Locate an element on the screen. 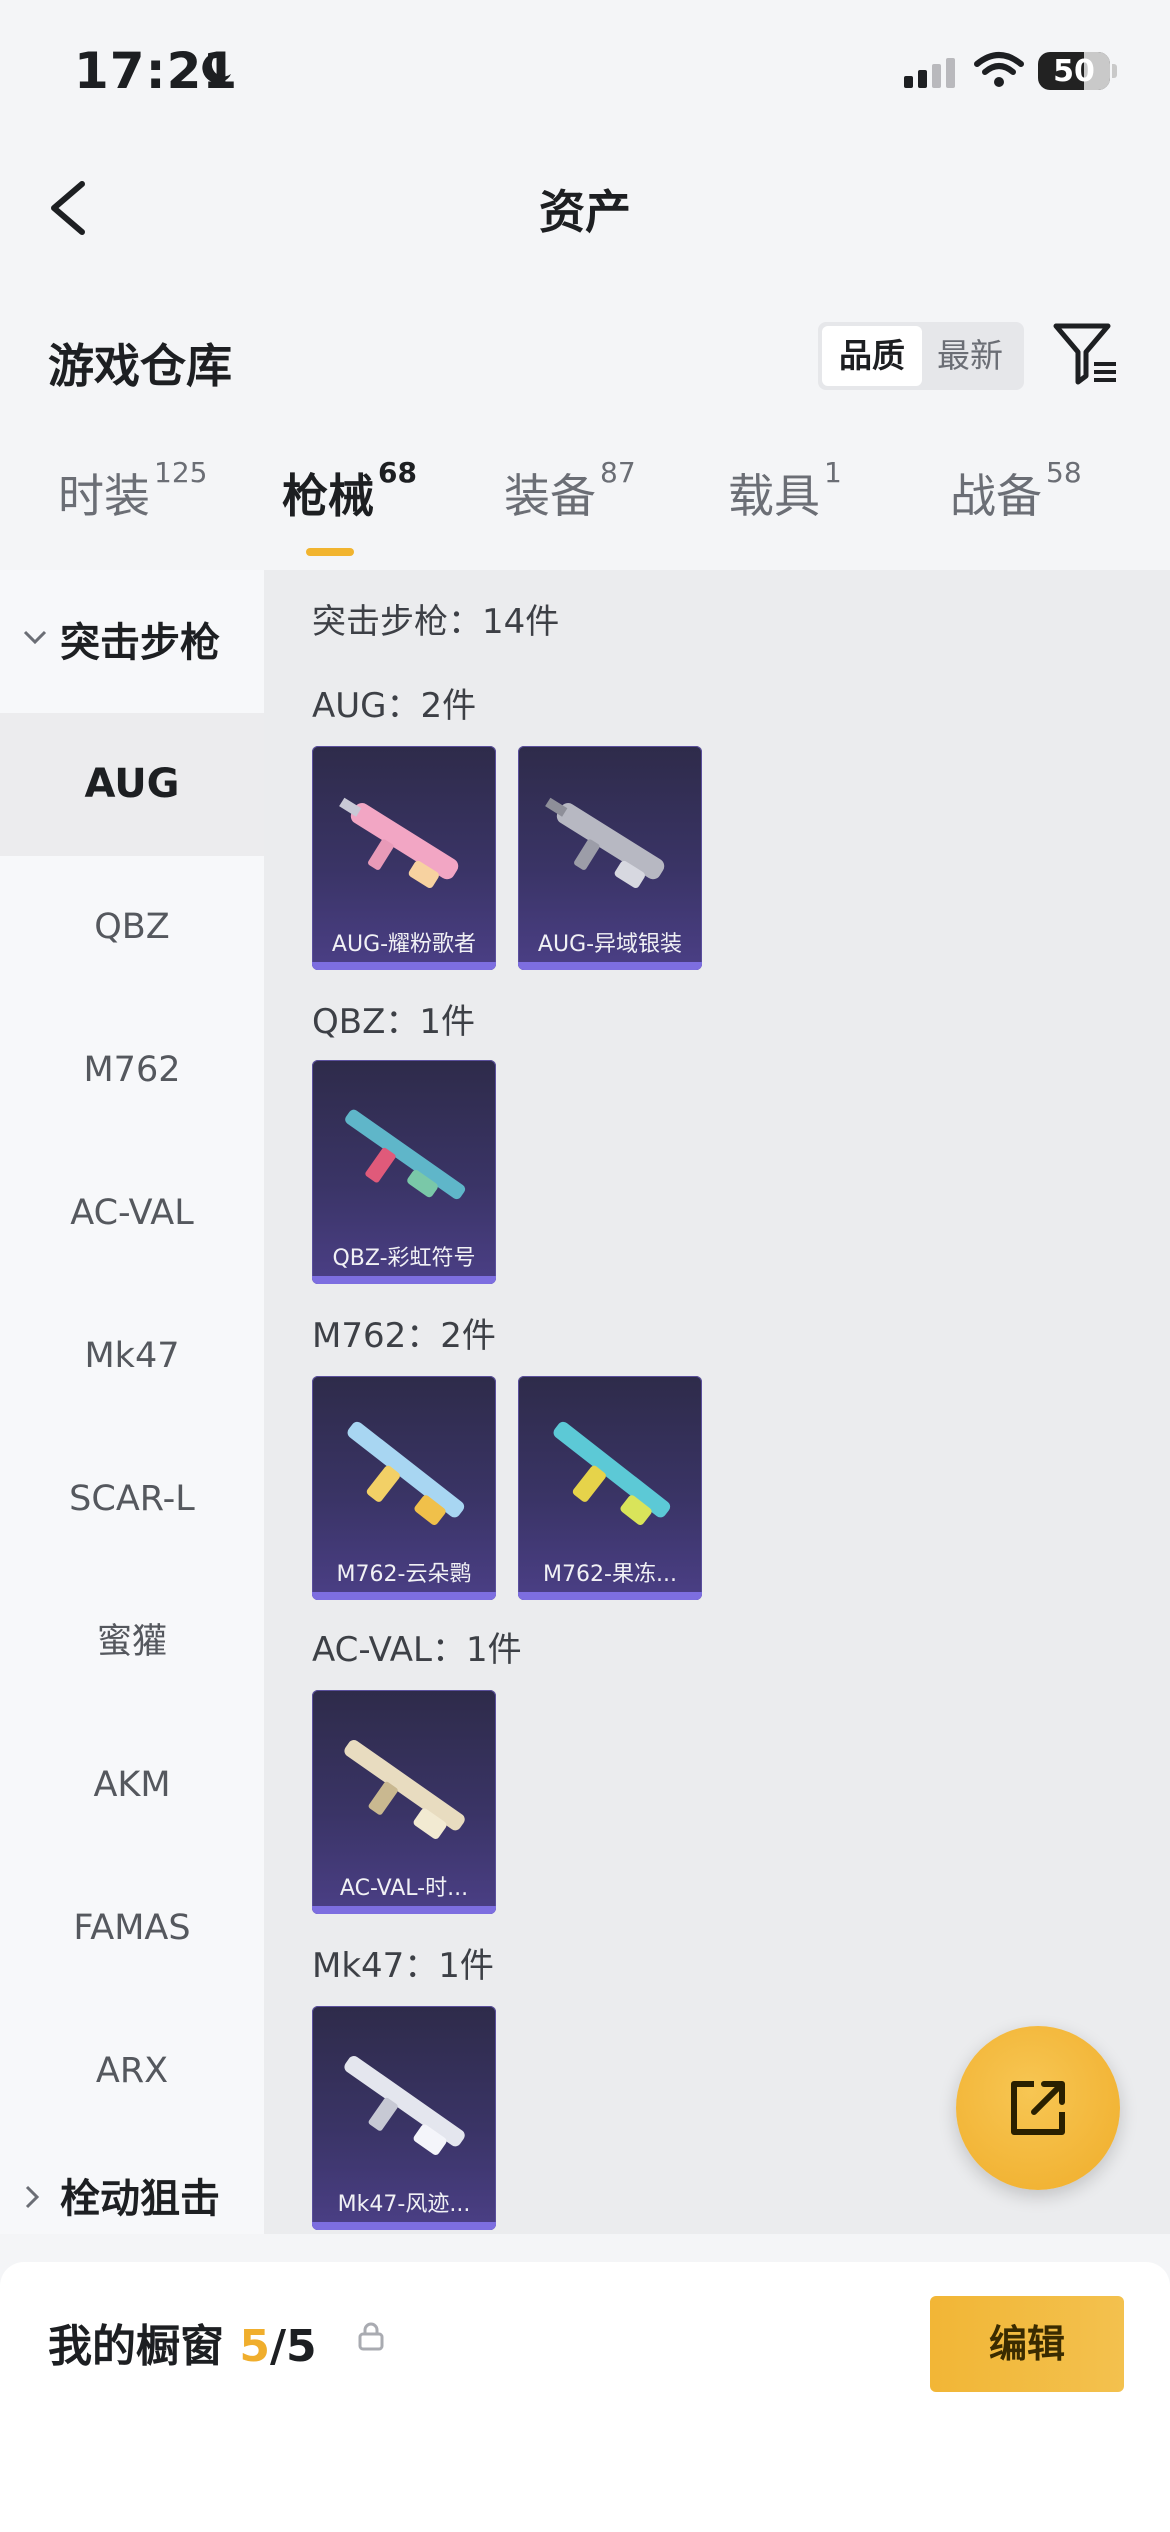 Image resolution: width=1170 pixels, height=2532 pixels. sidebar-item-famas: FAMAS is located at coordinates (132, 1928).